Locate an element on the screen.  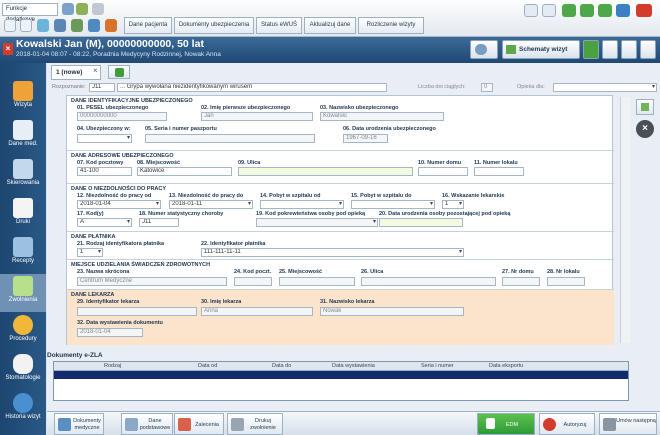
form-scrollbar is located at coordinates (625, 220).